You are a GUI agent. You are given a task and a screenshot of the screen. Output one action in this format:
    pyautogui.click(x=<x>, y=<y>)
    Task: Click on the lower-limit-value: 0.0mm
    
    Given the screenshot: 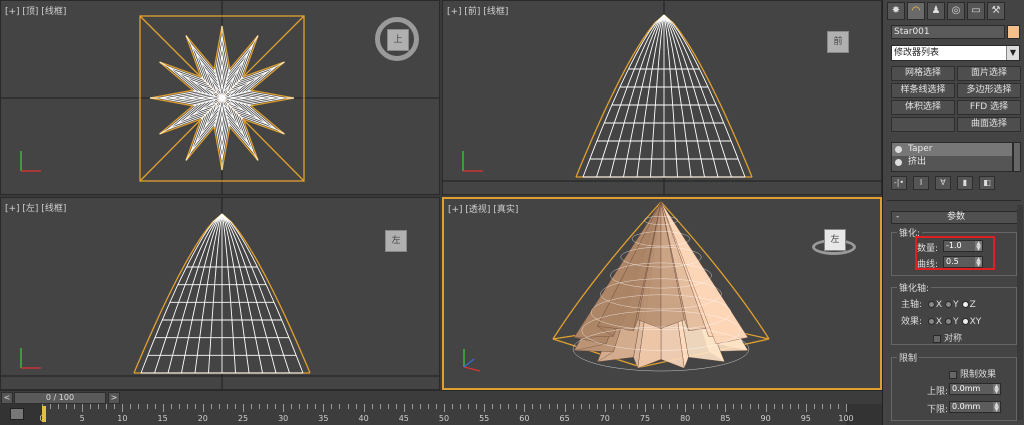 What is the action you would take?
    pyautogui.click(x=966, y=406)
    